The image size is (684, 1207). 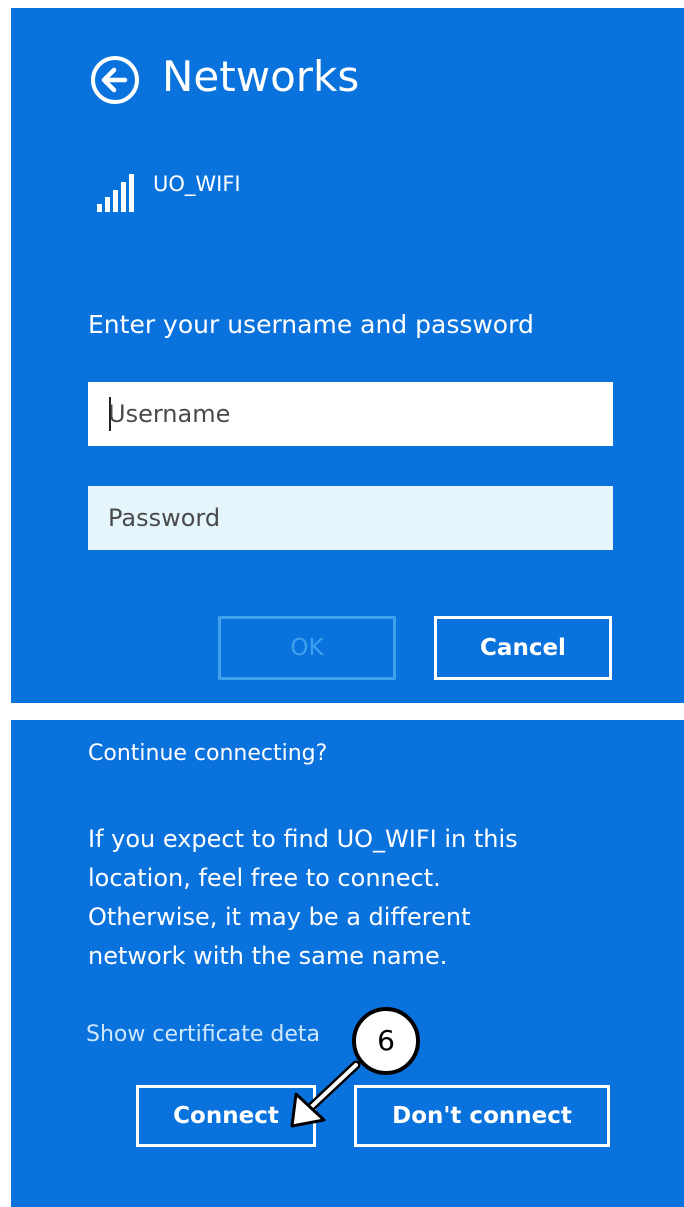 What do you see at coordinates (203, 1034) in the screenshot?
I see `show-certificate-details-link: Show certificate deta` at bounding box center [203, 1034].